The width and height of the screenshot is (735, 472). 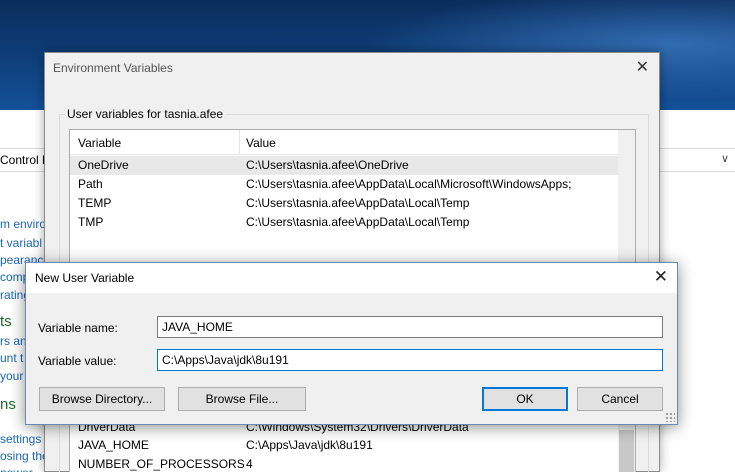 I want to click on dialog-title: Environment Variables, so click(x=113, y=68).